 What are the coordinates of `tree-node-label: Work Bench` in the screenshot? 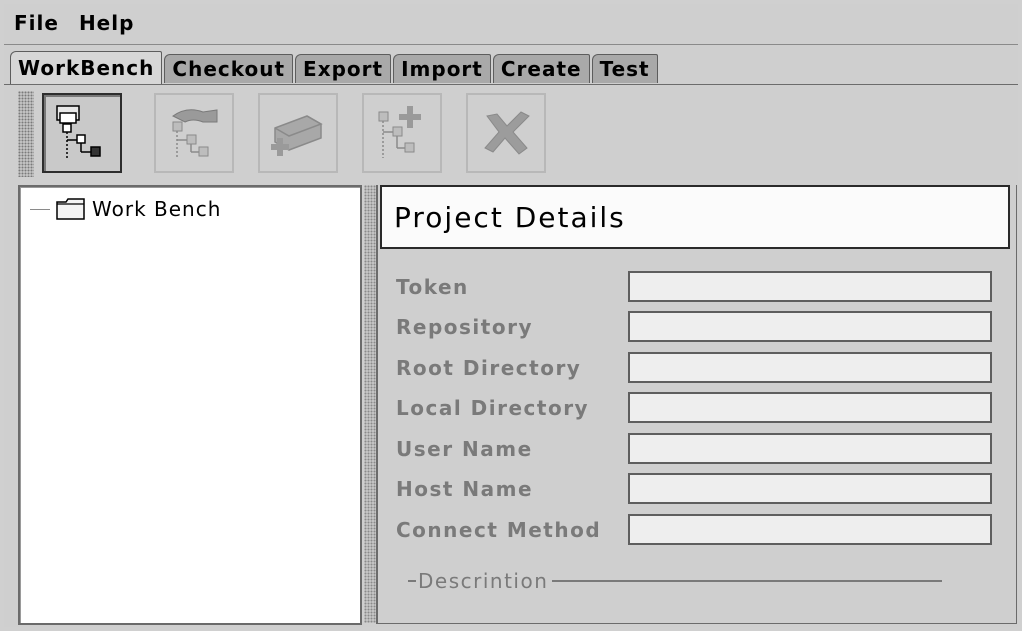 It's located at (157, 209).